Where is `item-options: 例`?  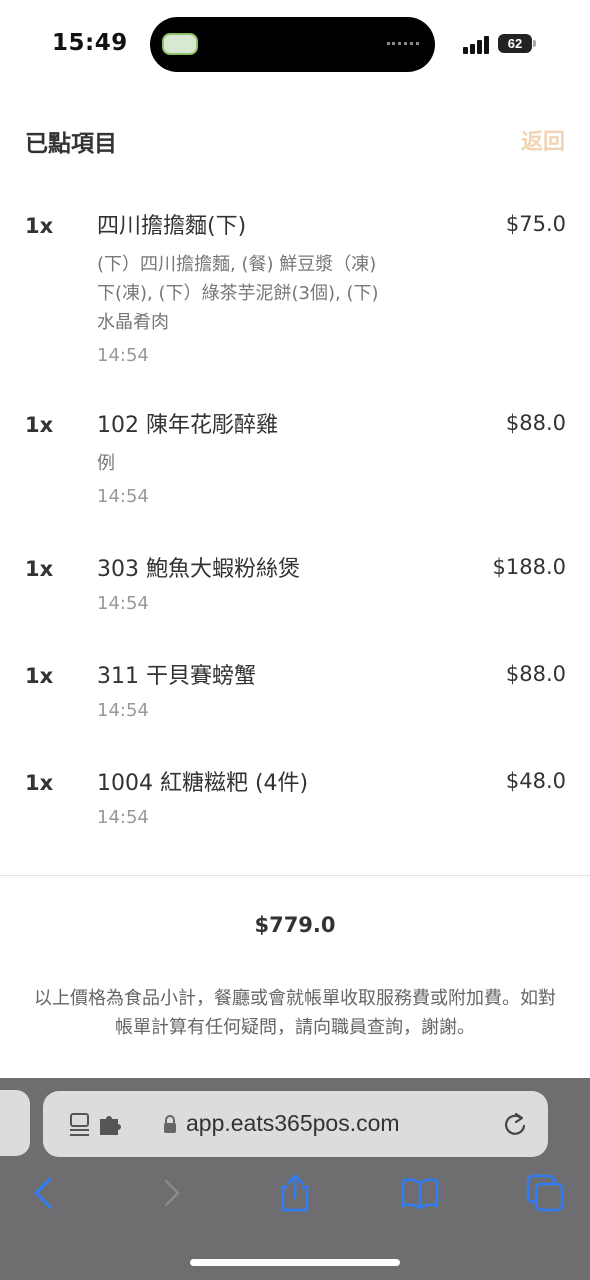 item-options: 例 is located at coordinates (106, 463).